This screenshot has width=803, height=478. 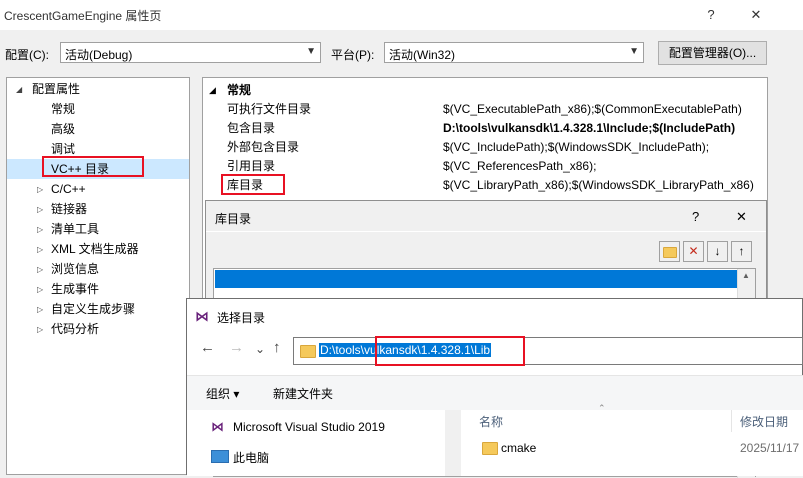 What do you see at coordinates (75, 289) in the screenshot?
I see `tree-item-build-events: 生成事件` at bounding box center [75, 289].